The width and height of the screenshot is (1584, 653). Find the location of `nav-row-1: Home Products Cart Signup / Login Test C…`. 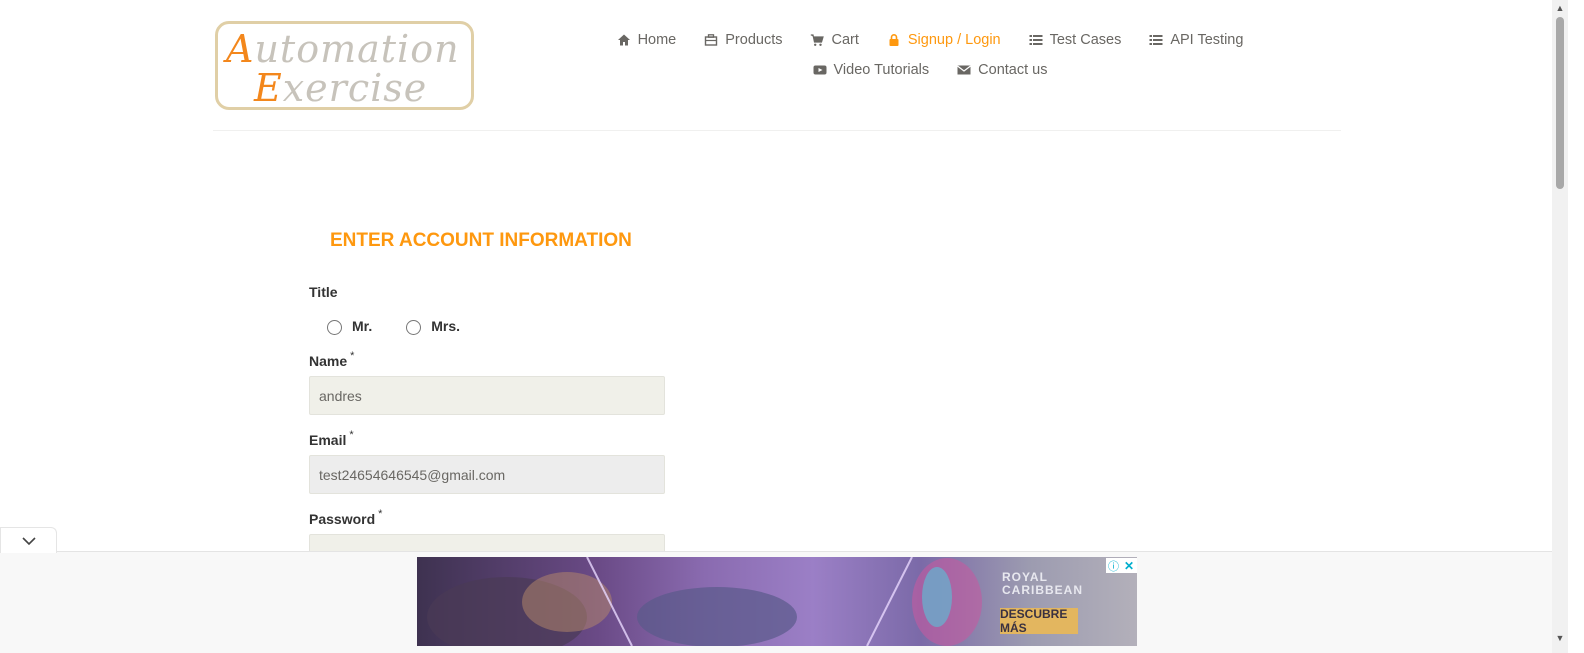

nav-row-1: Home Products Cart Signup / Login Test C… is located at coordinates (930, 40).